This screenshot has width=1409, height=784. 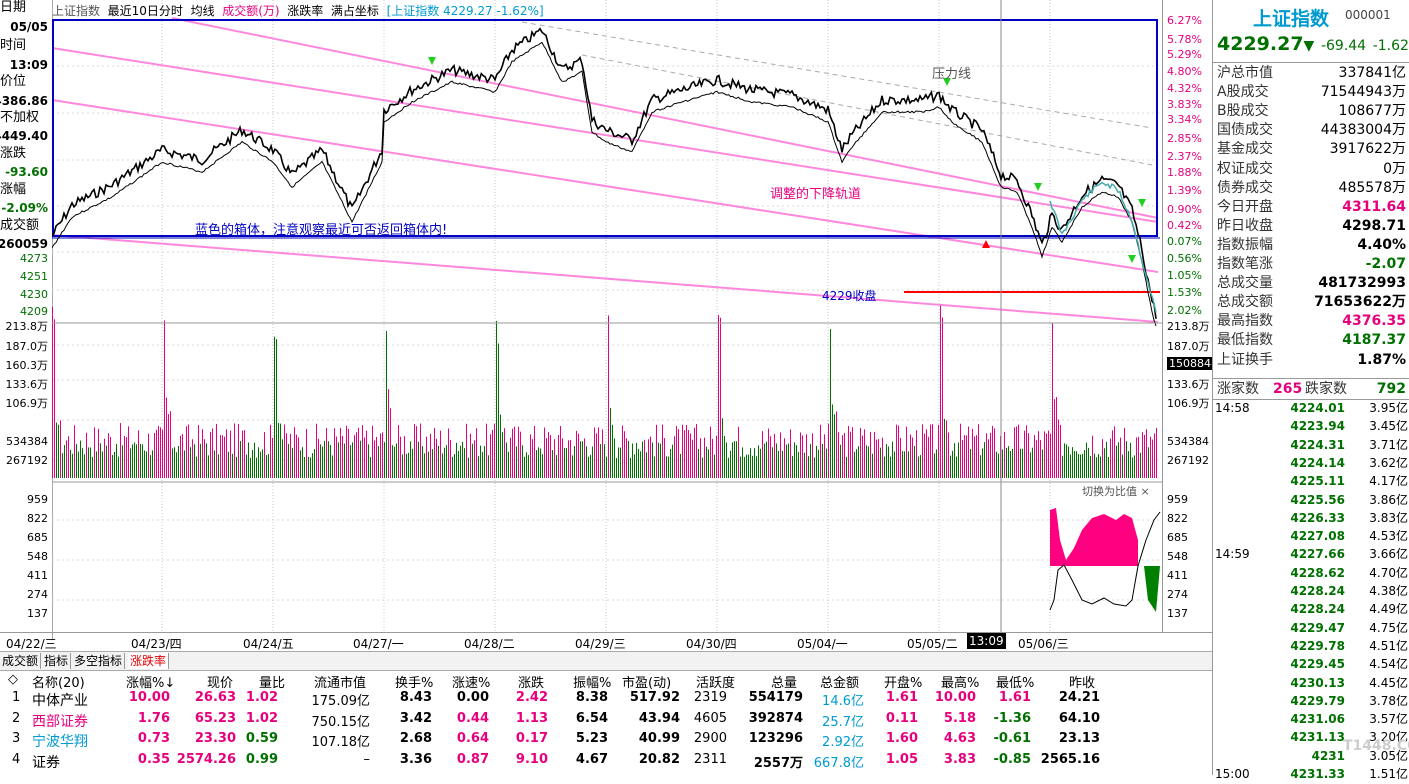 I want to click on column-header: 现价, so click(x=220, y=681).